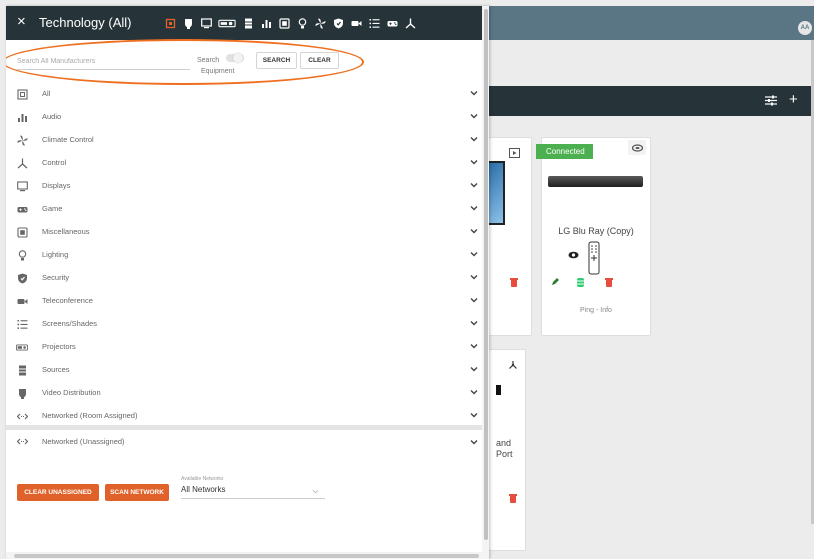  What do you see at coordinates (247, 393) in the screenshot?
I see `category-item-video-distribution: Video Distribution` at bounding box center [247, 393].